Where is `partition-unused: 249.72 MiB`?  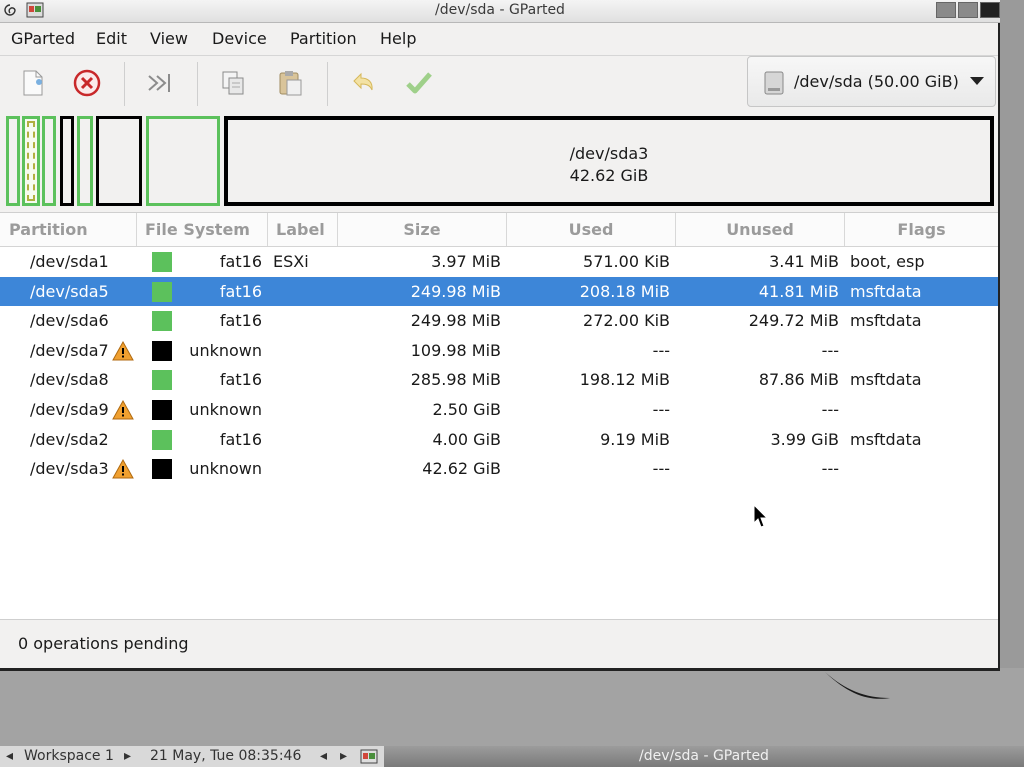
partition-unused: 249.72 MiB is located at coordinates (793, 321).